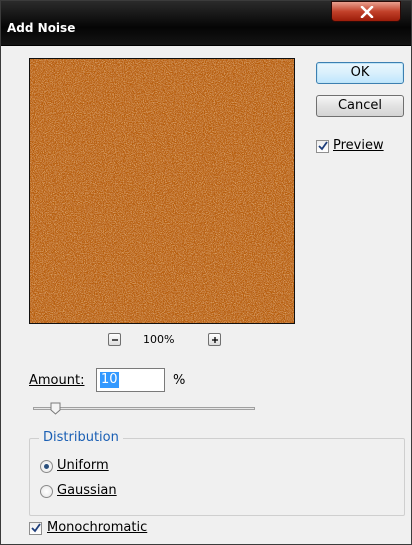 The image size is (412, 545). I want to click on cancel-button: Cancel, so click(360, 106).